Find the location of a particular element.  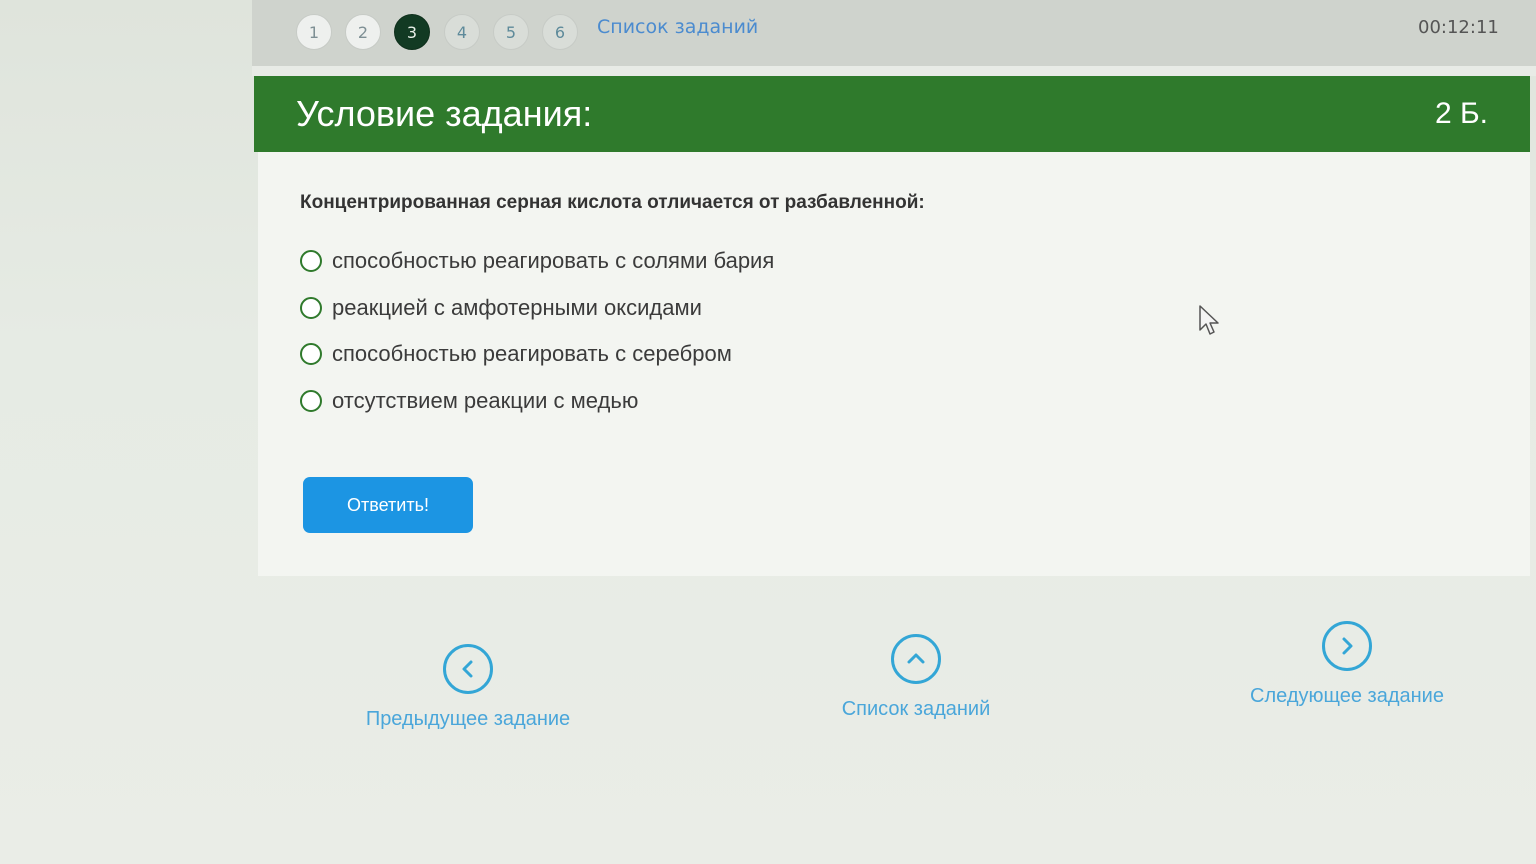

task-number-3: 3 is located at coordinates (412, 32).